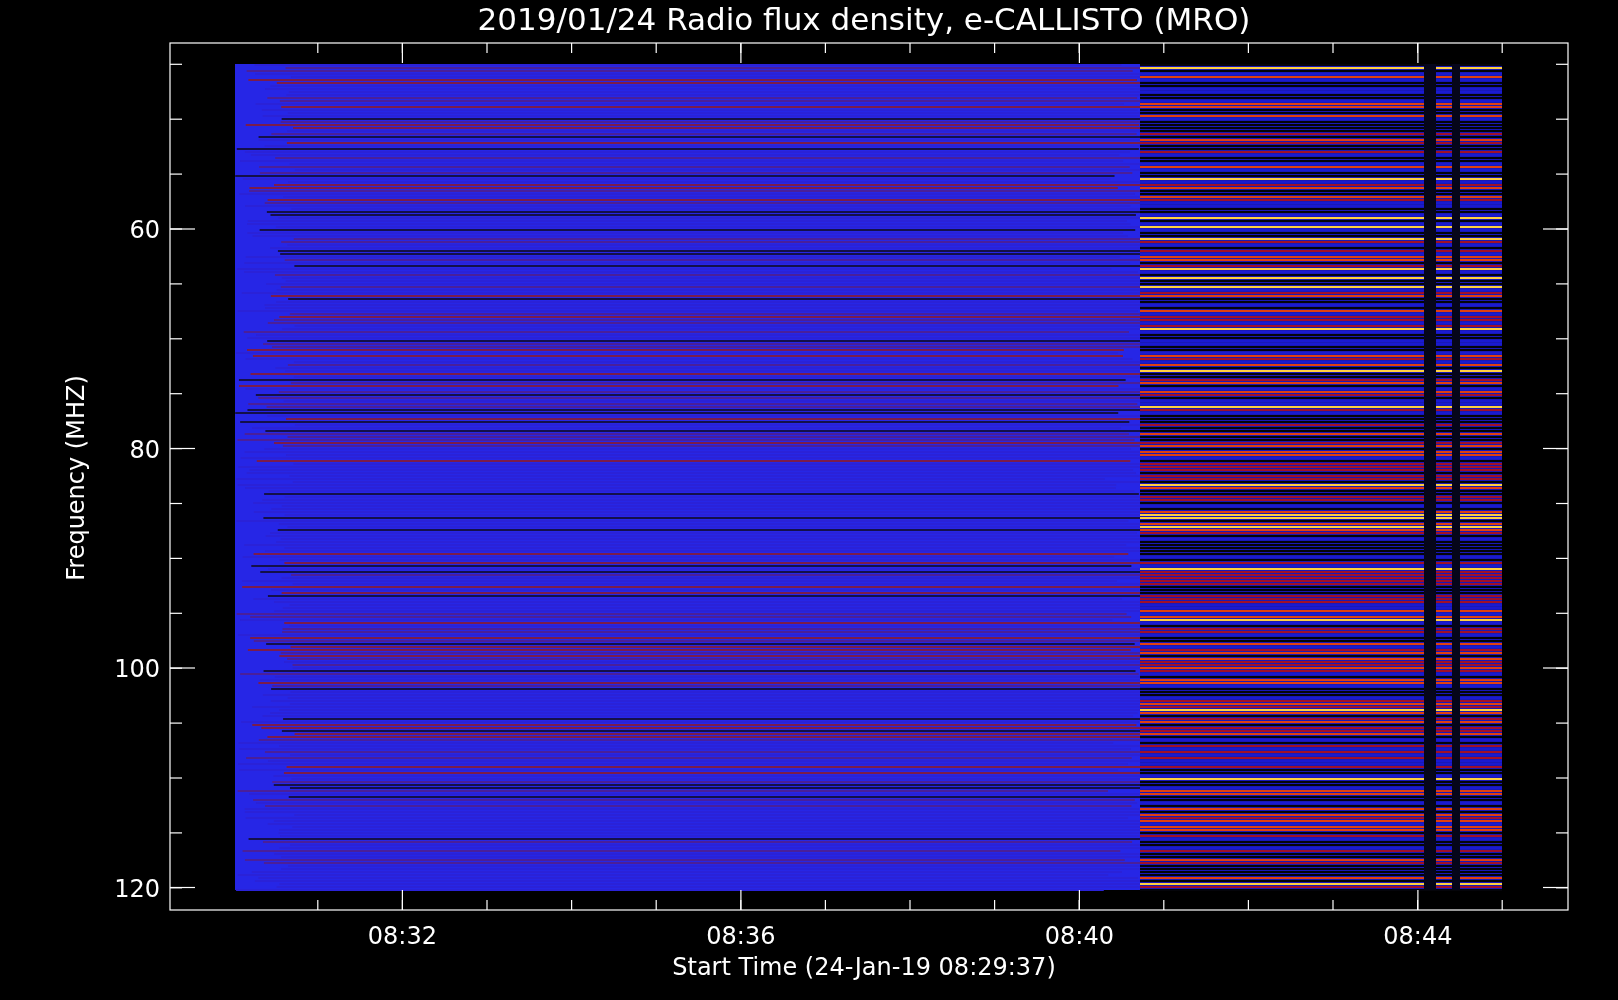 The image size is (1618, 1000). Describe the element at coordinates (137, 669) in the screenshot. I see `tick-label: 100` at that location.